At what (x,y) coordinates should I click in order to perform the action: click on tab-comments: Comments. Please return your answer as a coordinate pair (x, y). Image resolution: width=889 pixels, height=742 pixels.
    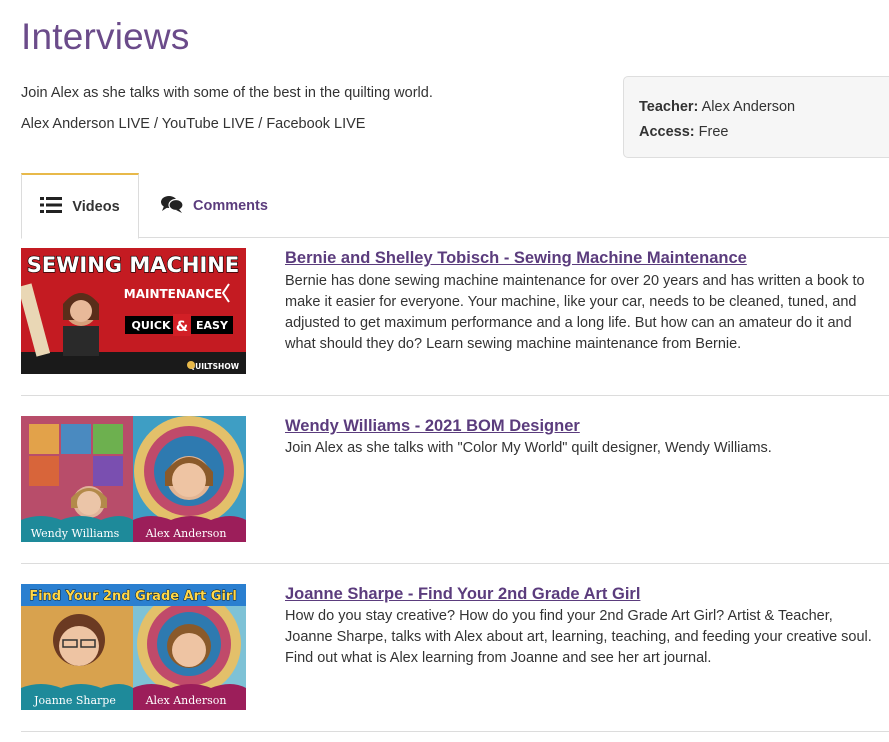
    Looking at the image, I should click on (214, 205).